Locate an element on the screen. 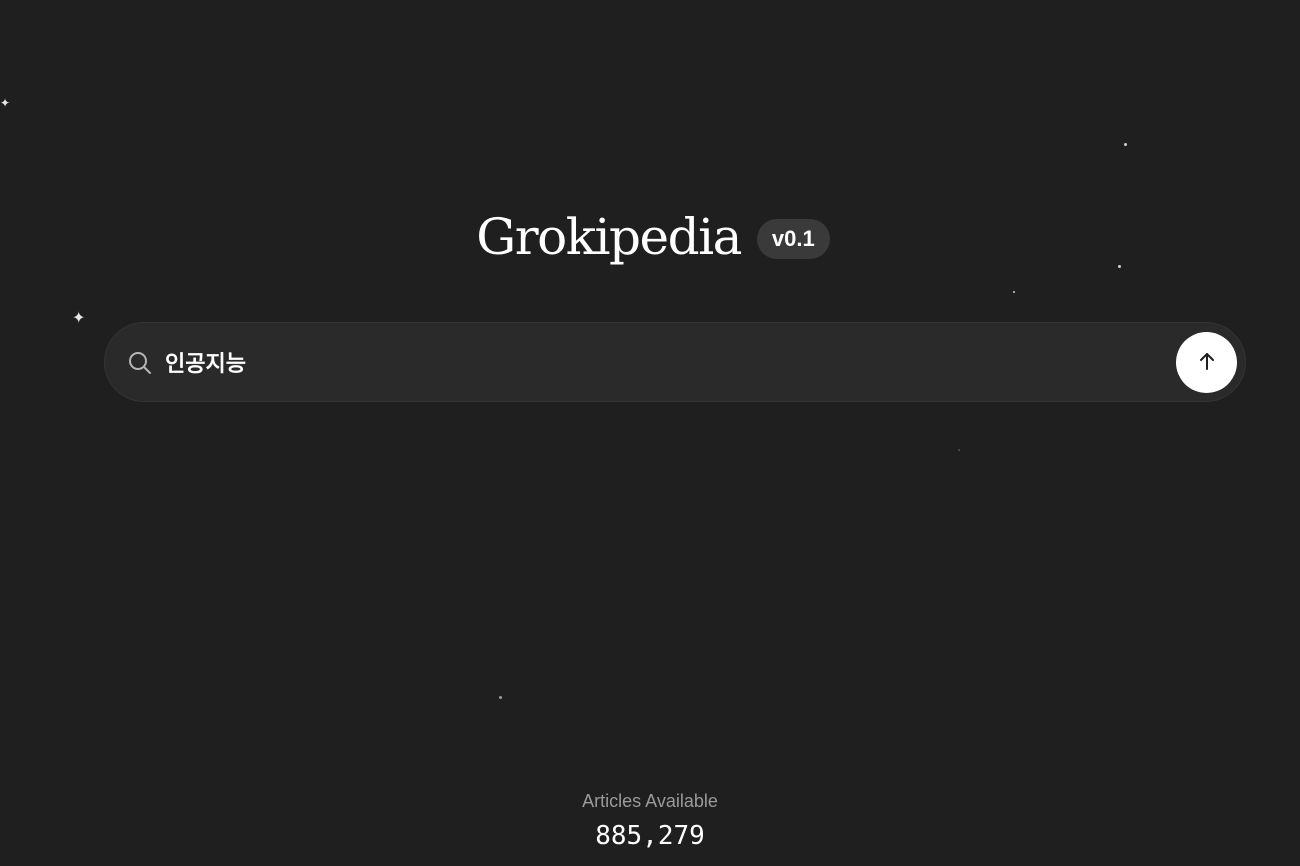 The width and height of the screenshot is (1300, 866). site-title: Grokipedia is located at coordinates (609, 237).